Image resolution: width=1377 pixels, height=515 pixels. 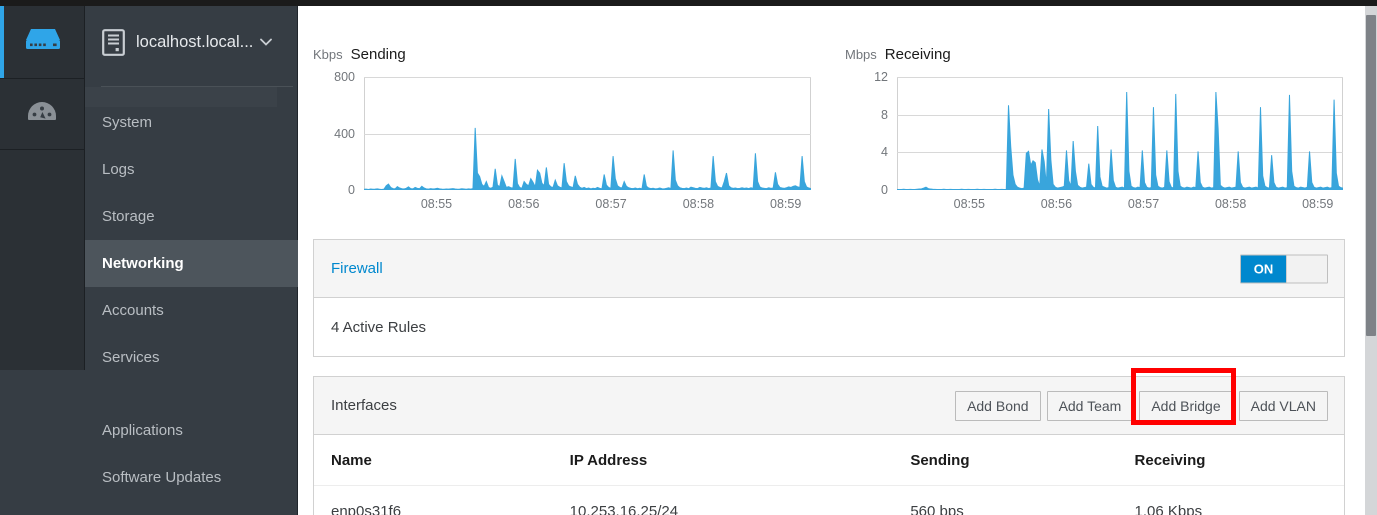 I want to click on cell-receiving: 1.06 Kbps, so click(x=1168, y=508).